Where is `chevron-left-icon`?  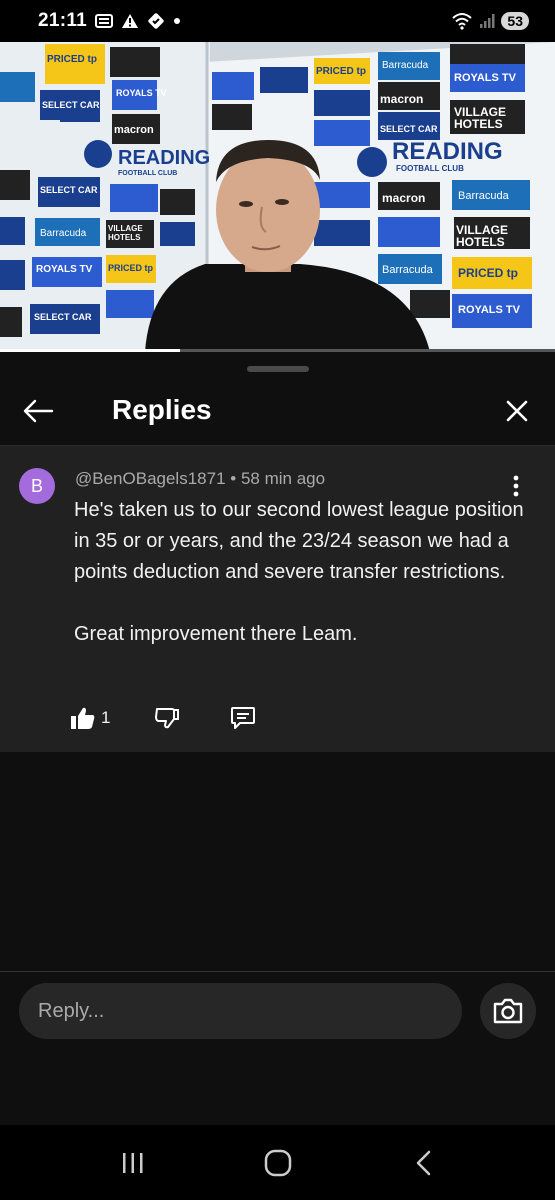
chevron-left-icon is located at coordinates (423, 1162).